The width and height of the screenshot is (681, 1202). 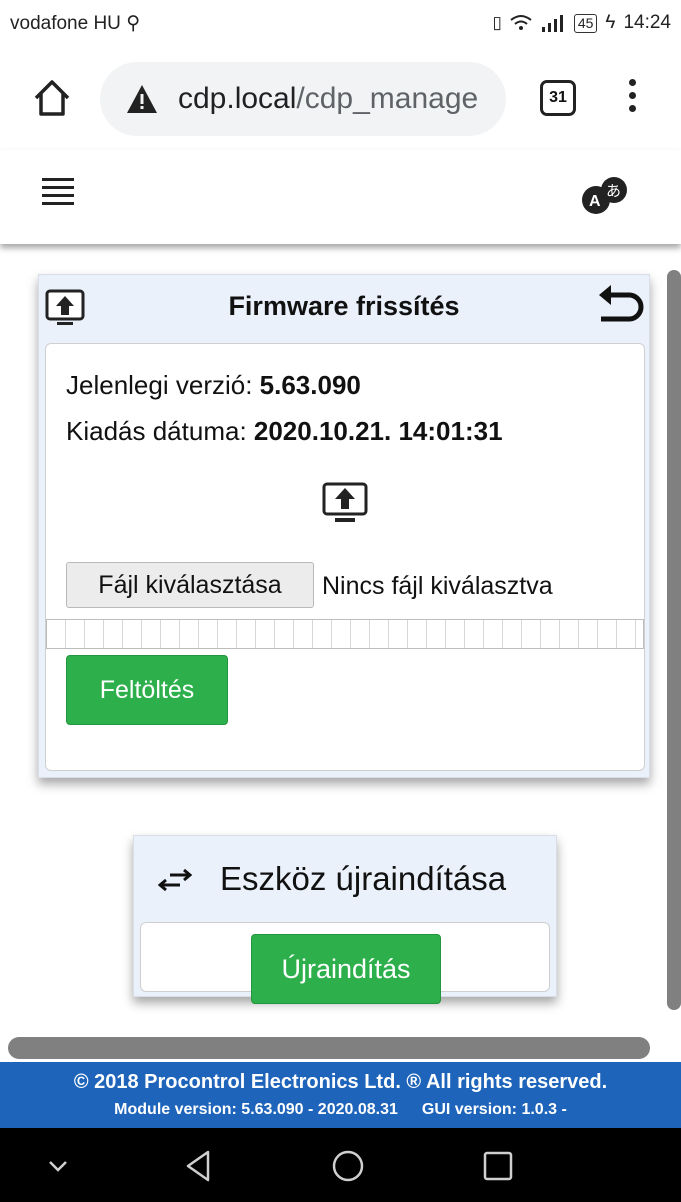 I want to click on back-triangle-icon, so click(x=200, y=1166).